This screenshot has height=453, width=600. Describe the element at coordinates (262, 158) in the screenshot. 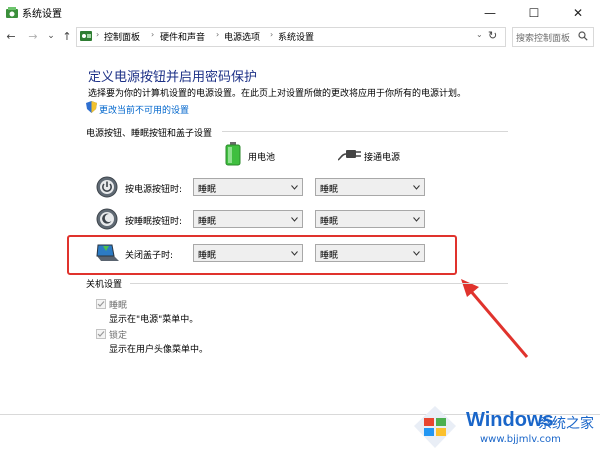

I see `column-header-battery: 用电池` at that location.